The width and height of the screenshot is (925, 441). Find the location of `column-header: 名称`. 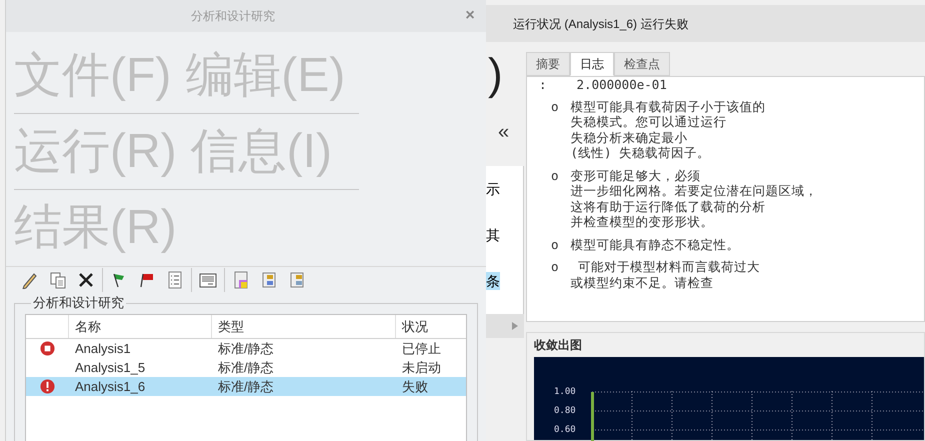

column-header: 名称 is located at coordinates (140, 326).